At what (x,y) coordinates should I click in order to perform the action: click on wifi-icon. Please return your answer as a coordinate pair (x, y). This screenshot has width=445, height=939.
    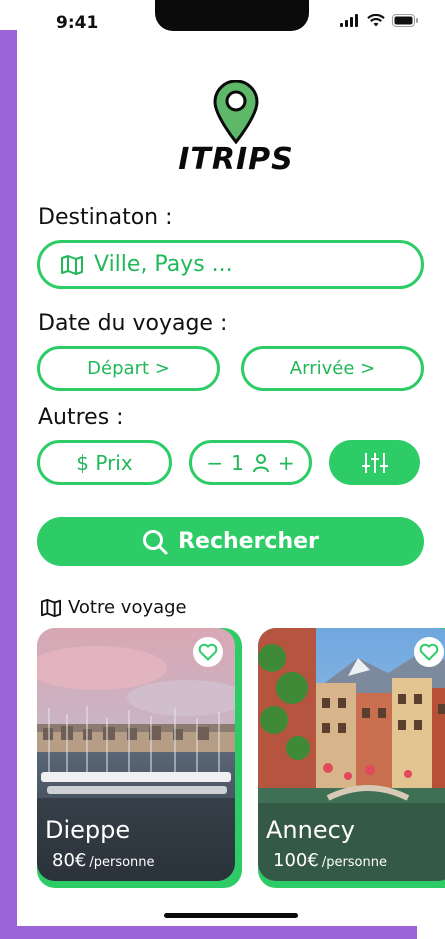
    Looking at the image, I should click on (376, 20).